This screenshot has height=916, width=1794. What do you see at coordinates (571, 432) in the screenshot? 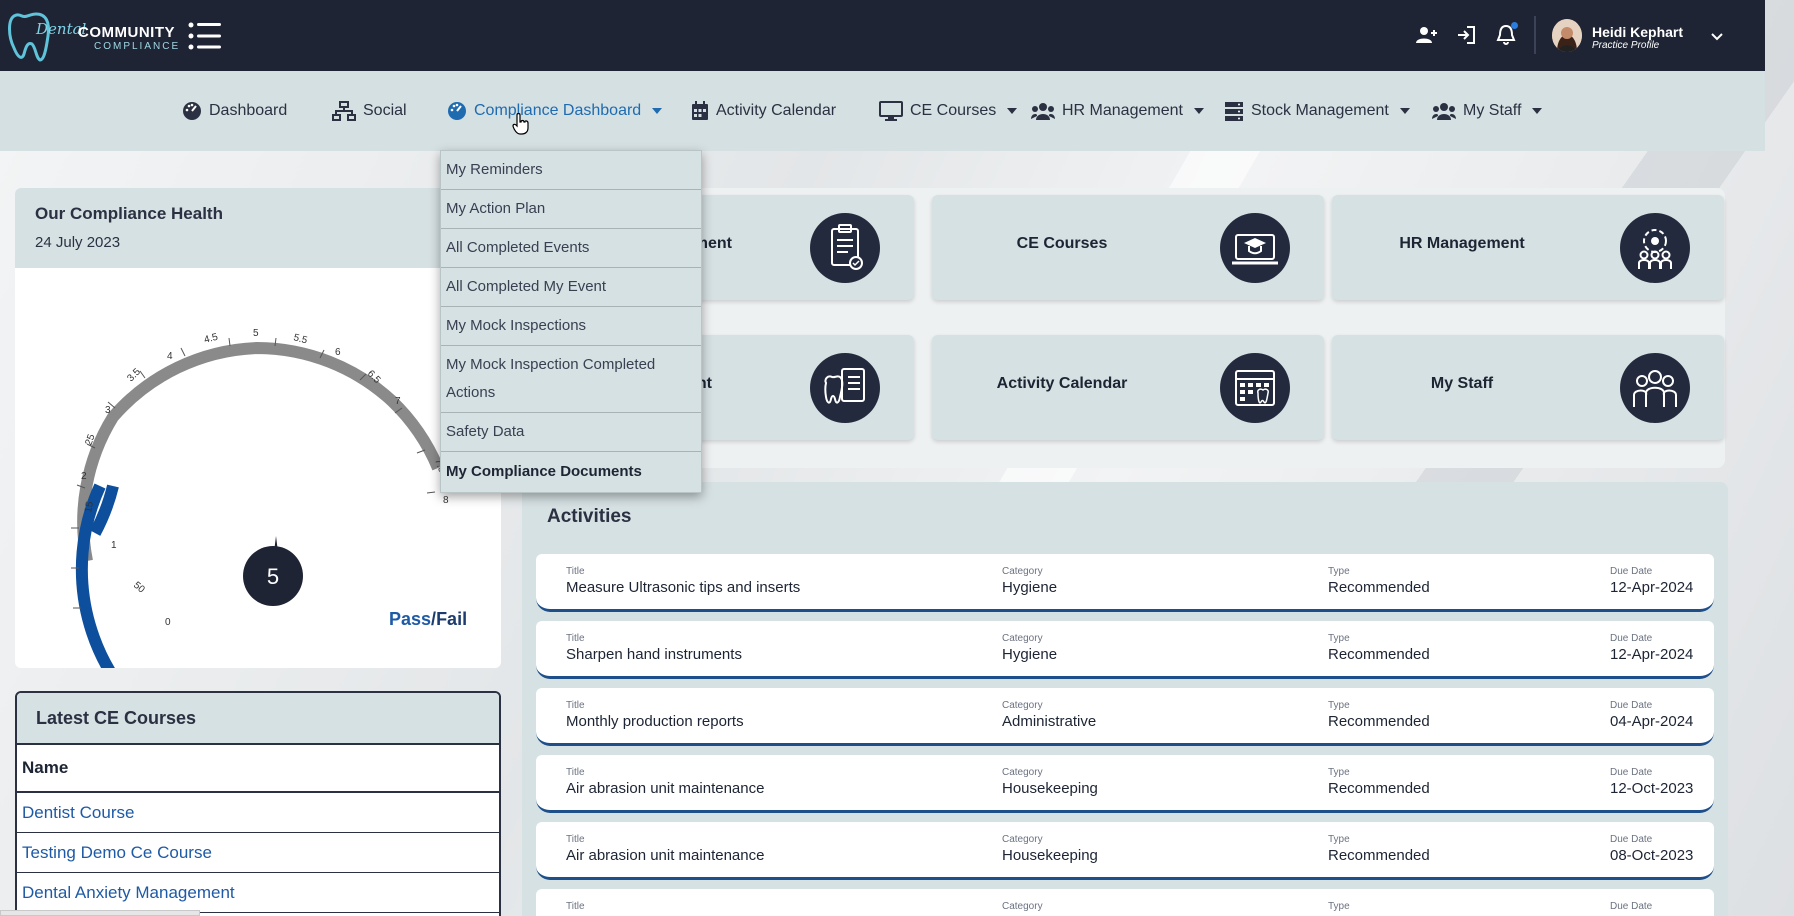
I see `menu-item-safety-data: Safety Data` at bounding box center [571, 432].